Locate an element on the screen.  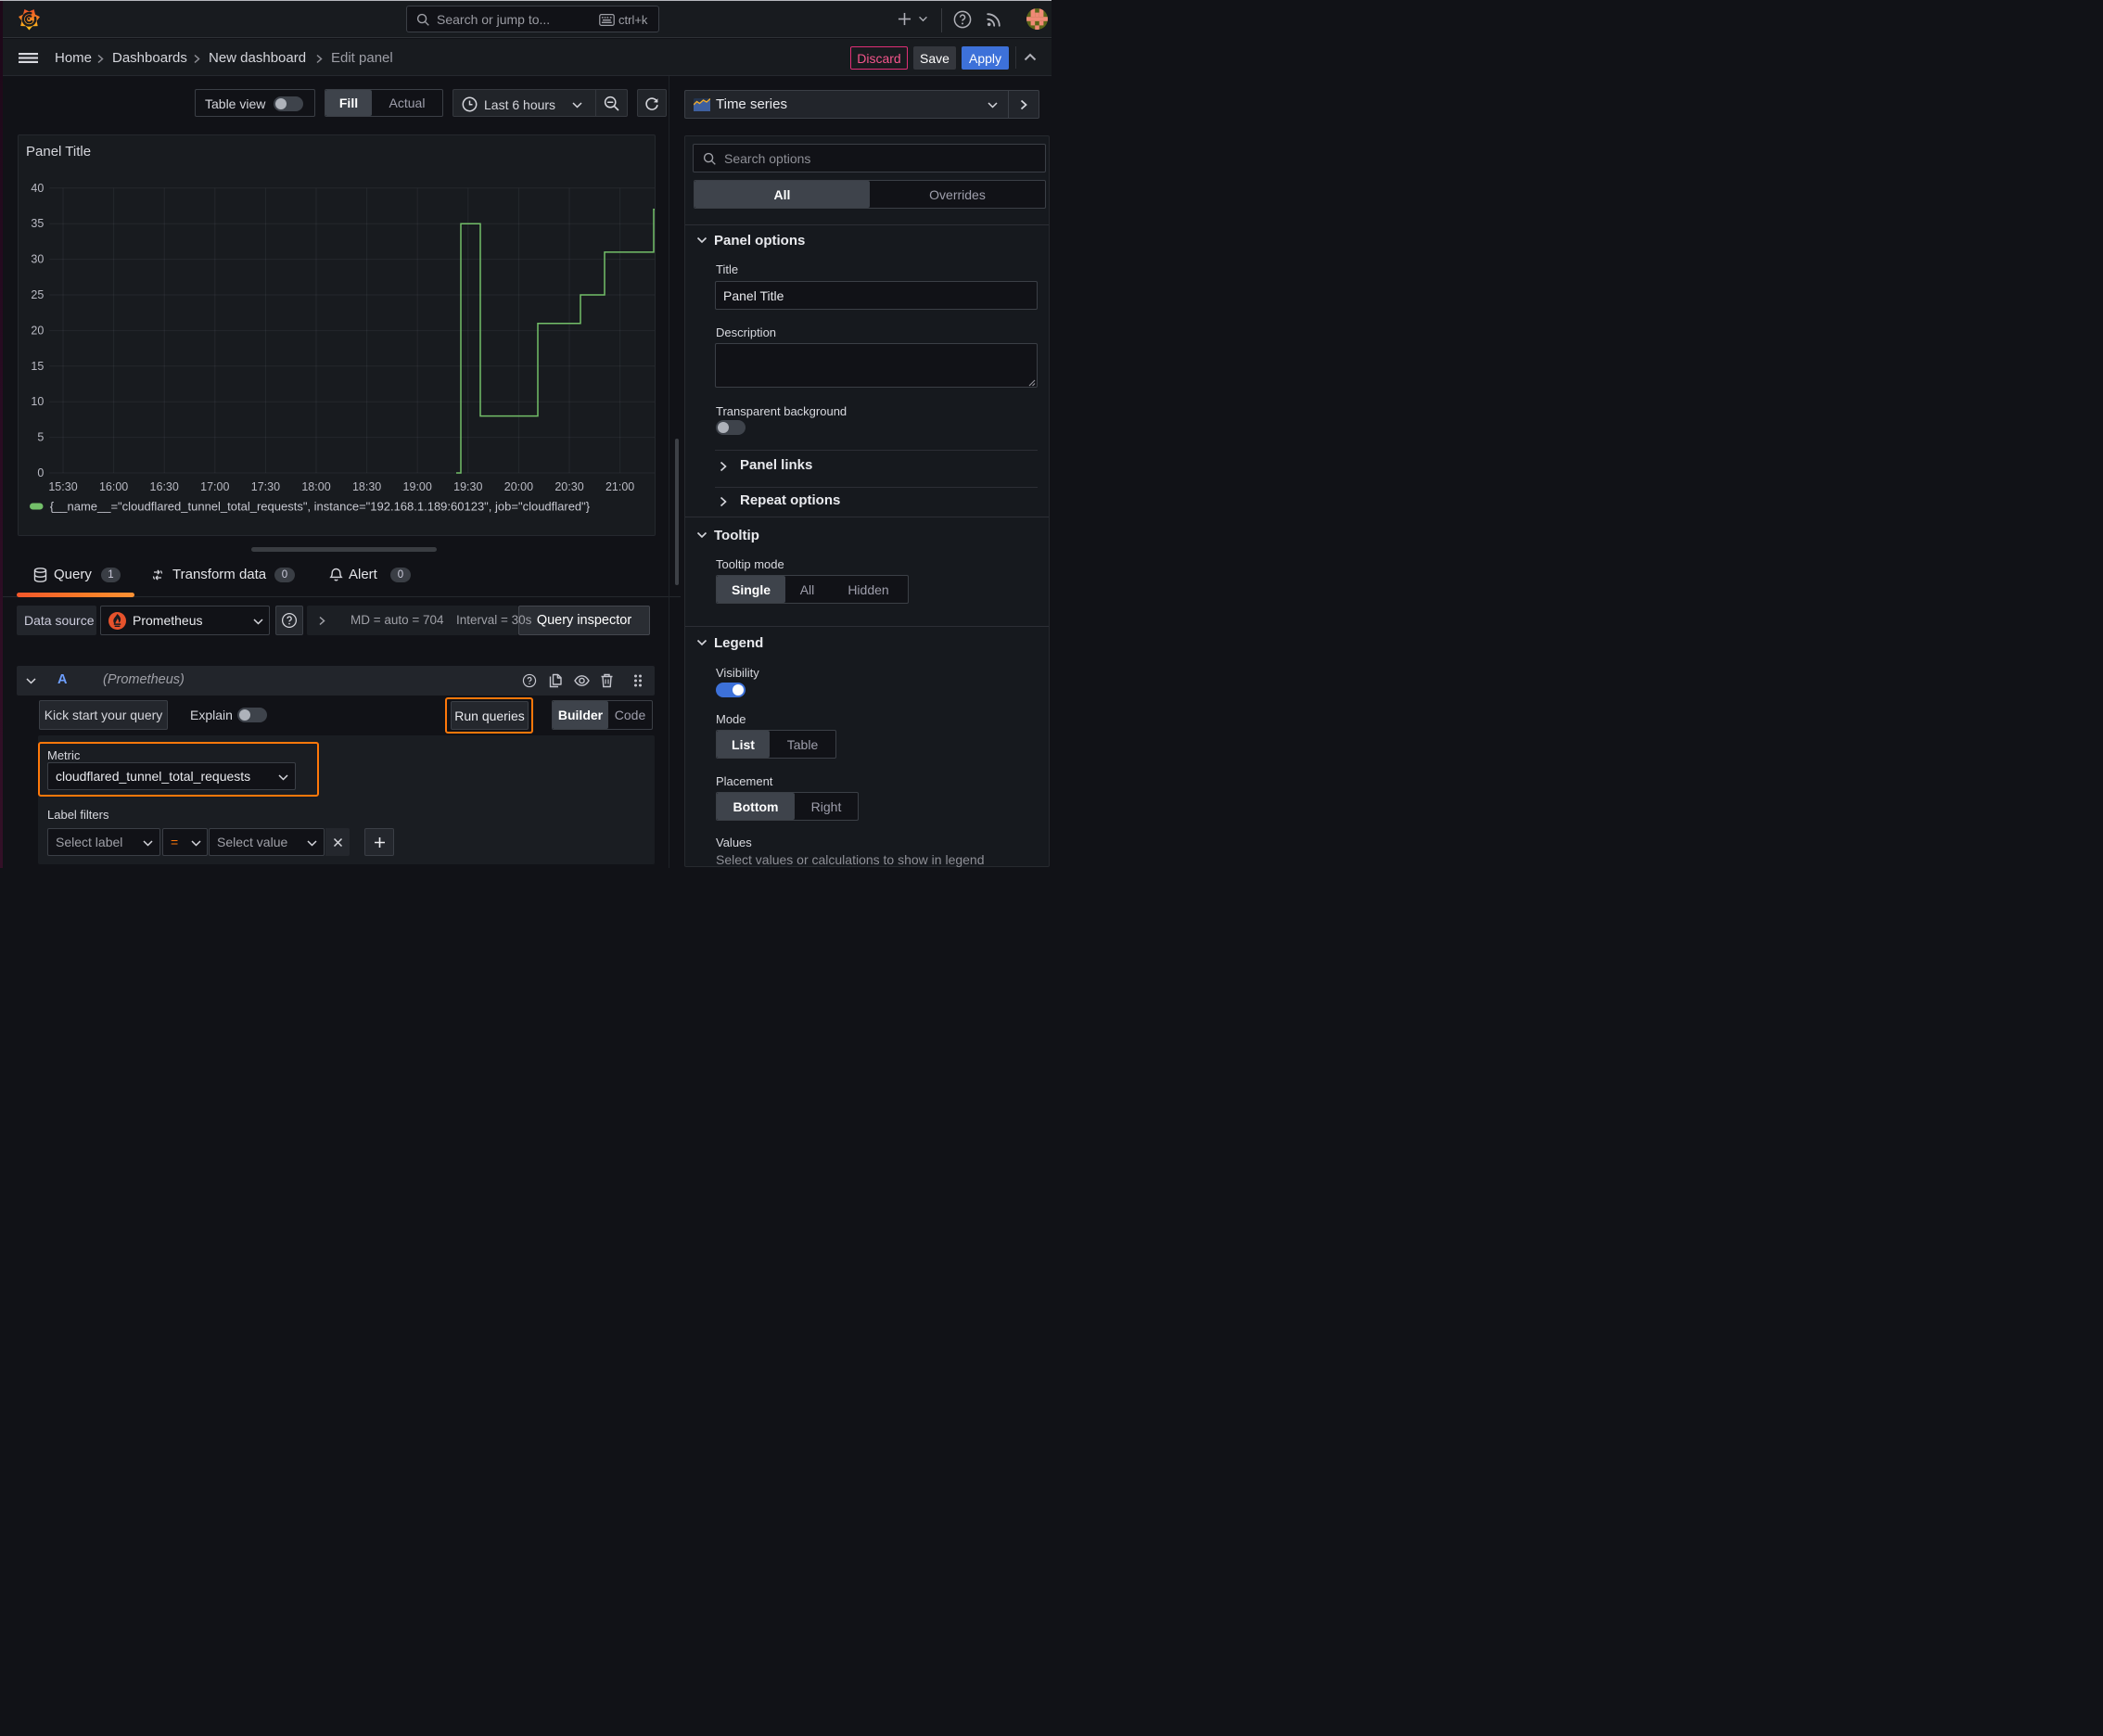
svg-text: 18:30 is located at coordinates (366, 487).